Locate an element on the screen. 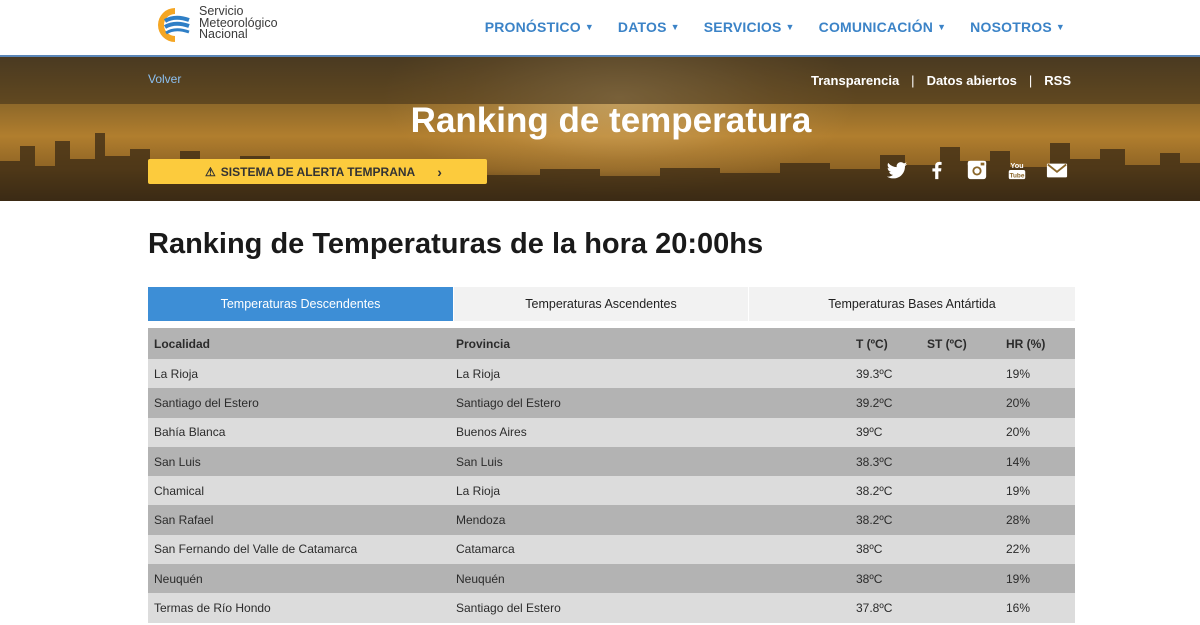 This screenshot has width=1200, height=625. table-row: San Rafael Mendoza 38.2ºC 28% is located at coordinates (611, 520).